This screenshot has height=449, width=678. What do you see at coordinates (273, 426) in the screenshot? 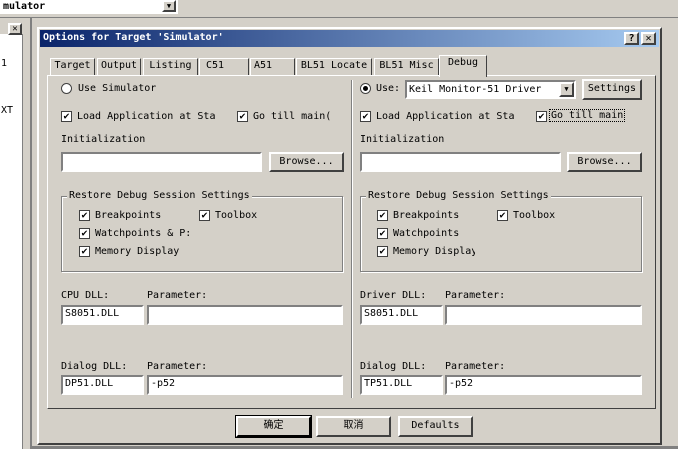
I see `ok-button: 确定` at bounding box center [273, 426].